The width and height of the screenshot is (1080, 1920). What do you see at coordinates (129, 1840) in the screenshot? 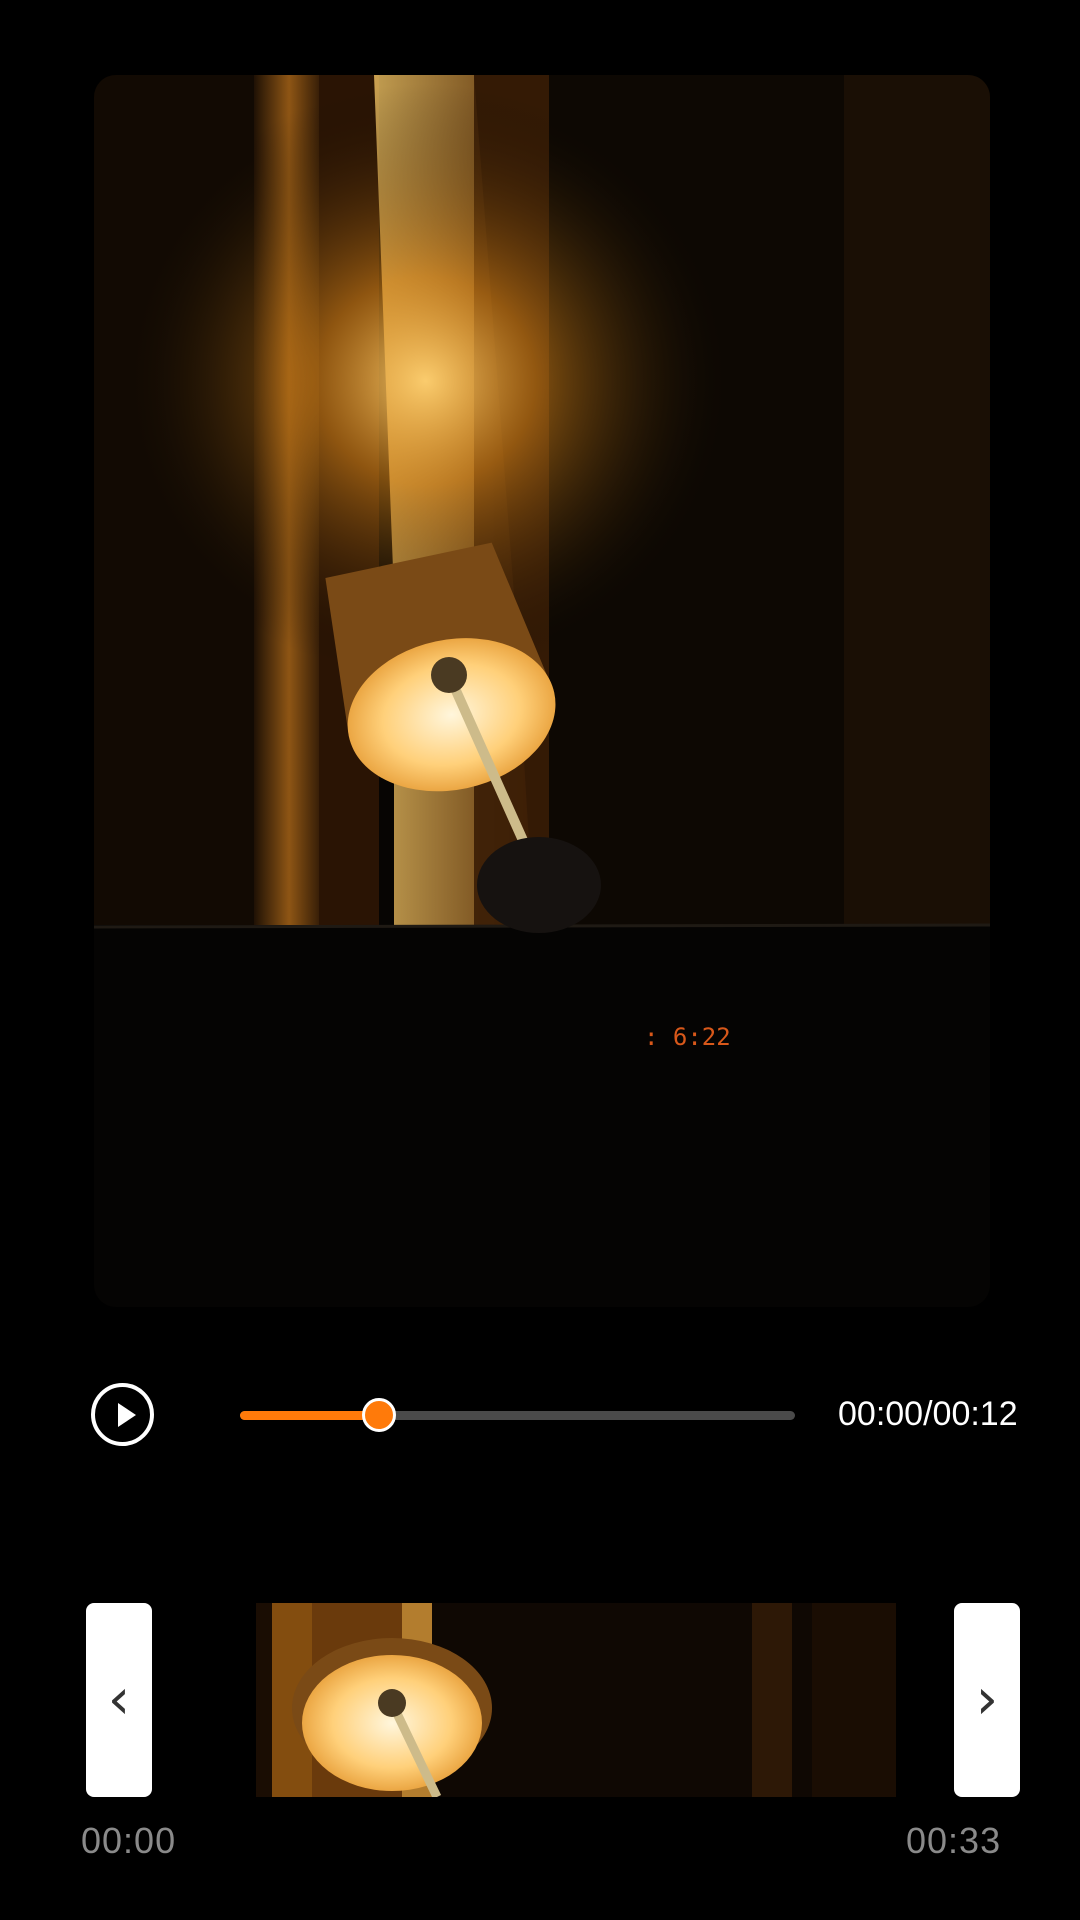
I see `trim-start-time: 00:00` at bounding box center [129, 1840].